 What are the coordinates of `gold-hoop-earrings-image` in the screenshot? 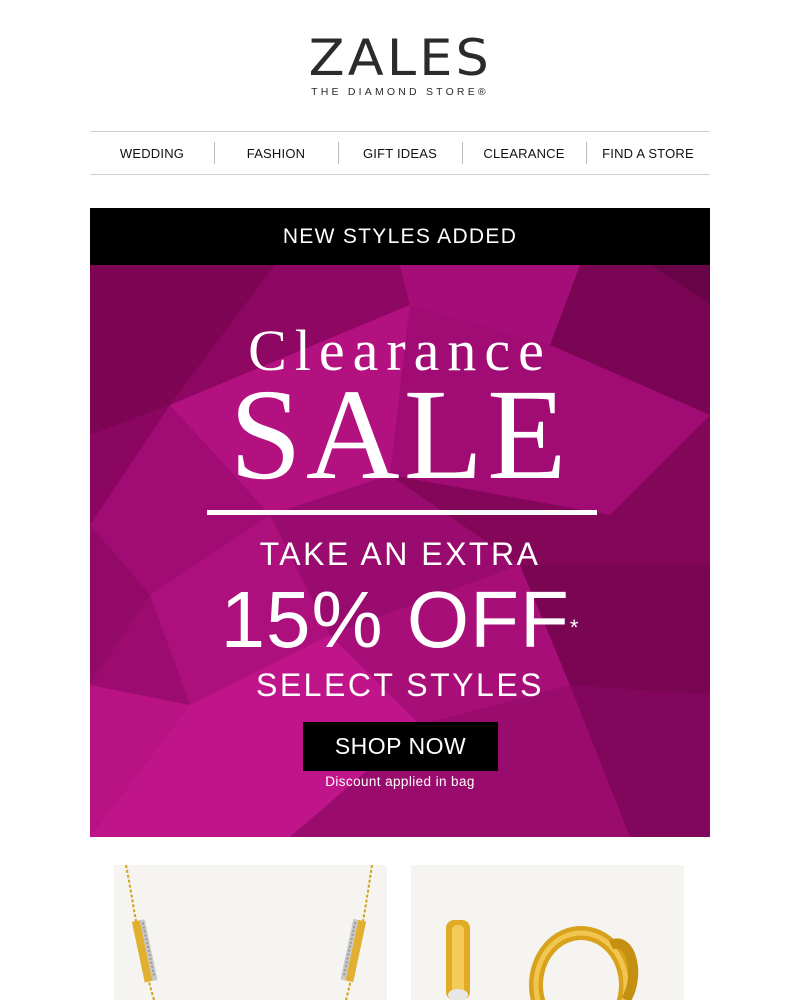 It's located at (542, 960).